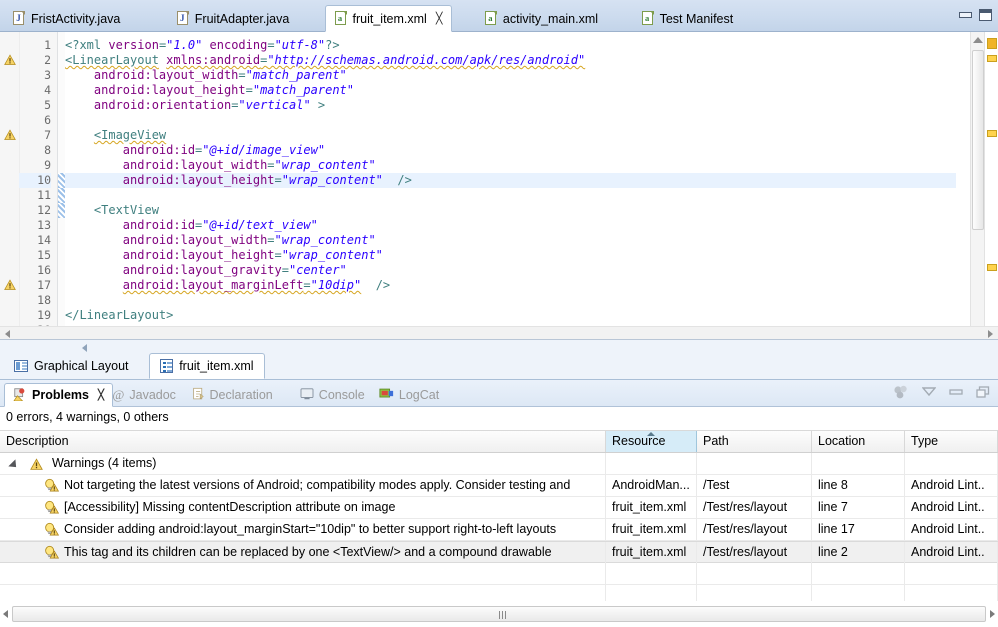 Image resolution: width=998 pixels, height=627 pixels. What do you see at coordinates (499, 574) in the screenshot?
I see `table-row-empty` at bounding box center [499, 574].